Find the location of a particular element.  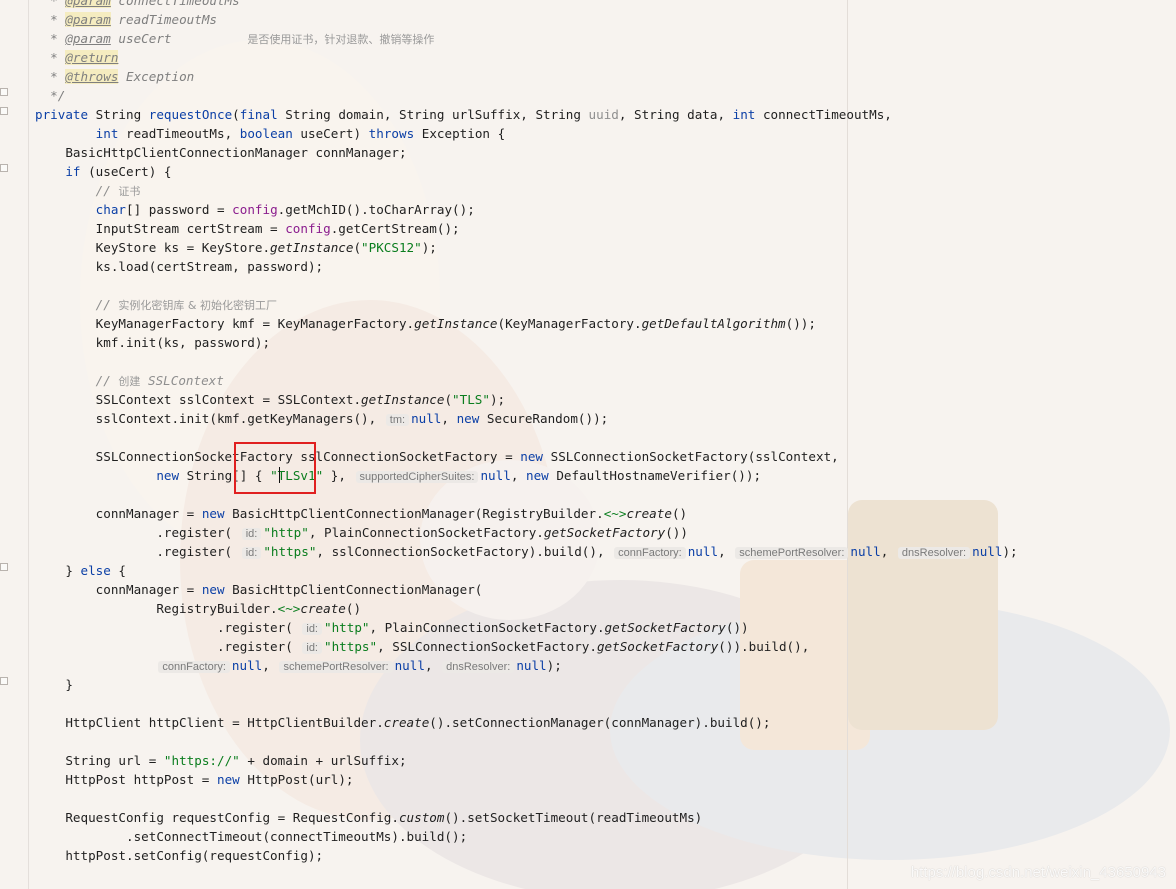

code-line: // 创建 SSLContext is located at coordinates (129, 380).